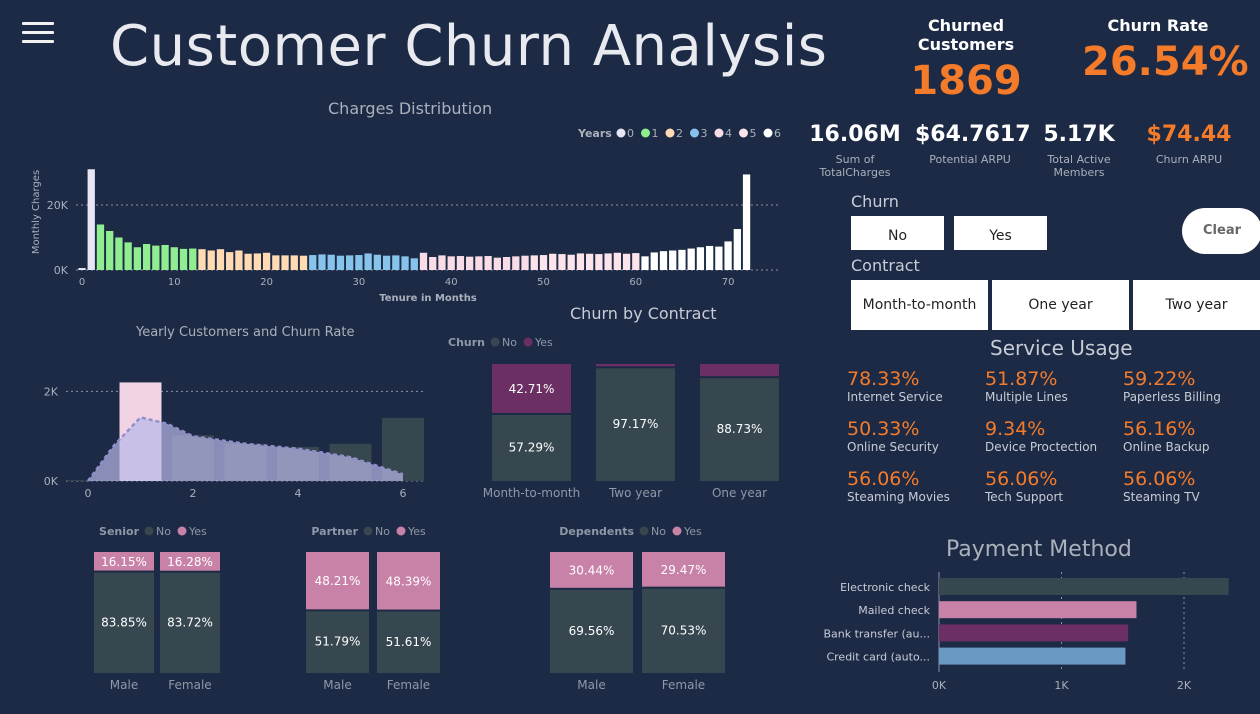 The image size is (1260, 714). Describe the element at coordinates (119, 531) in the screenshot. I see `legend-title: Senior` at that location.